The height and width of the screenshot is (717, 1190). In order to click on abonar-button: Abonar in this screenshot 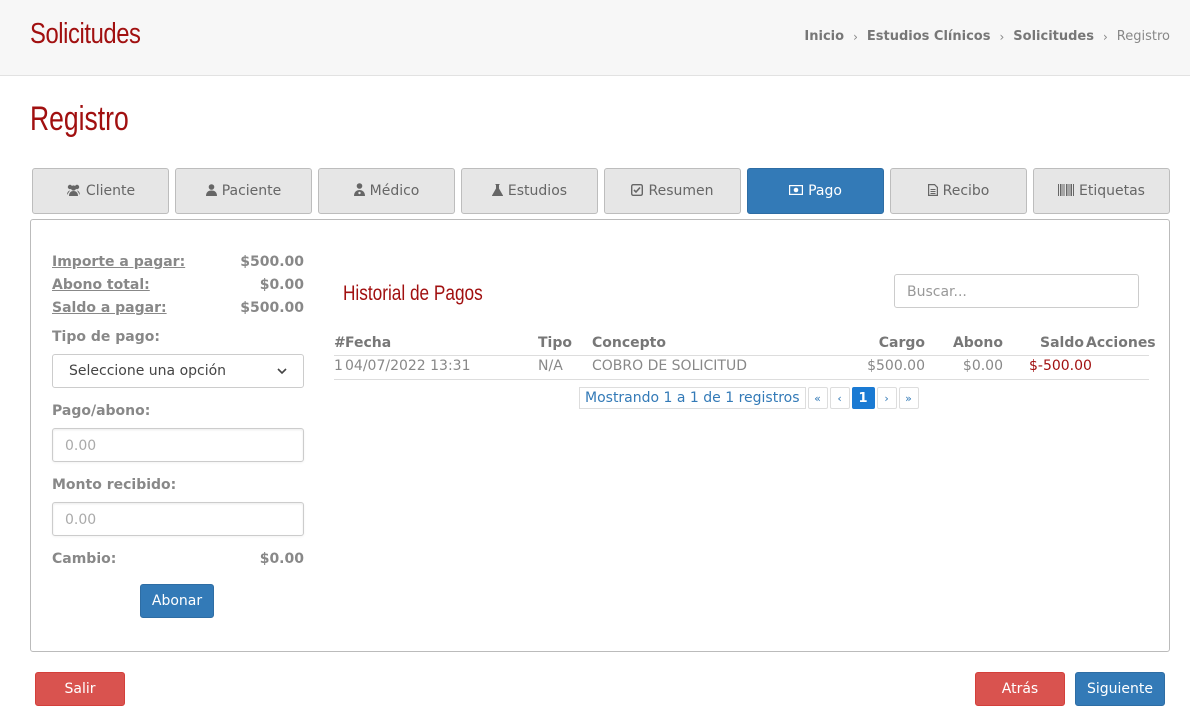, I will do `click(177, 601)`.